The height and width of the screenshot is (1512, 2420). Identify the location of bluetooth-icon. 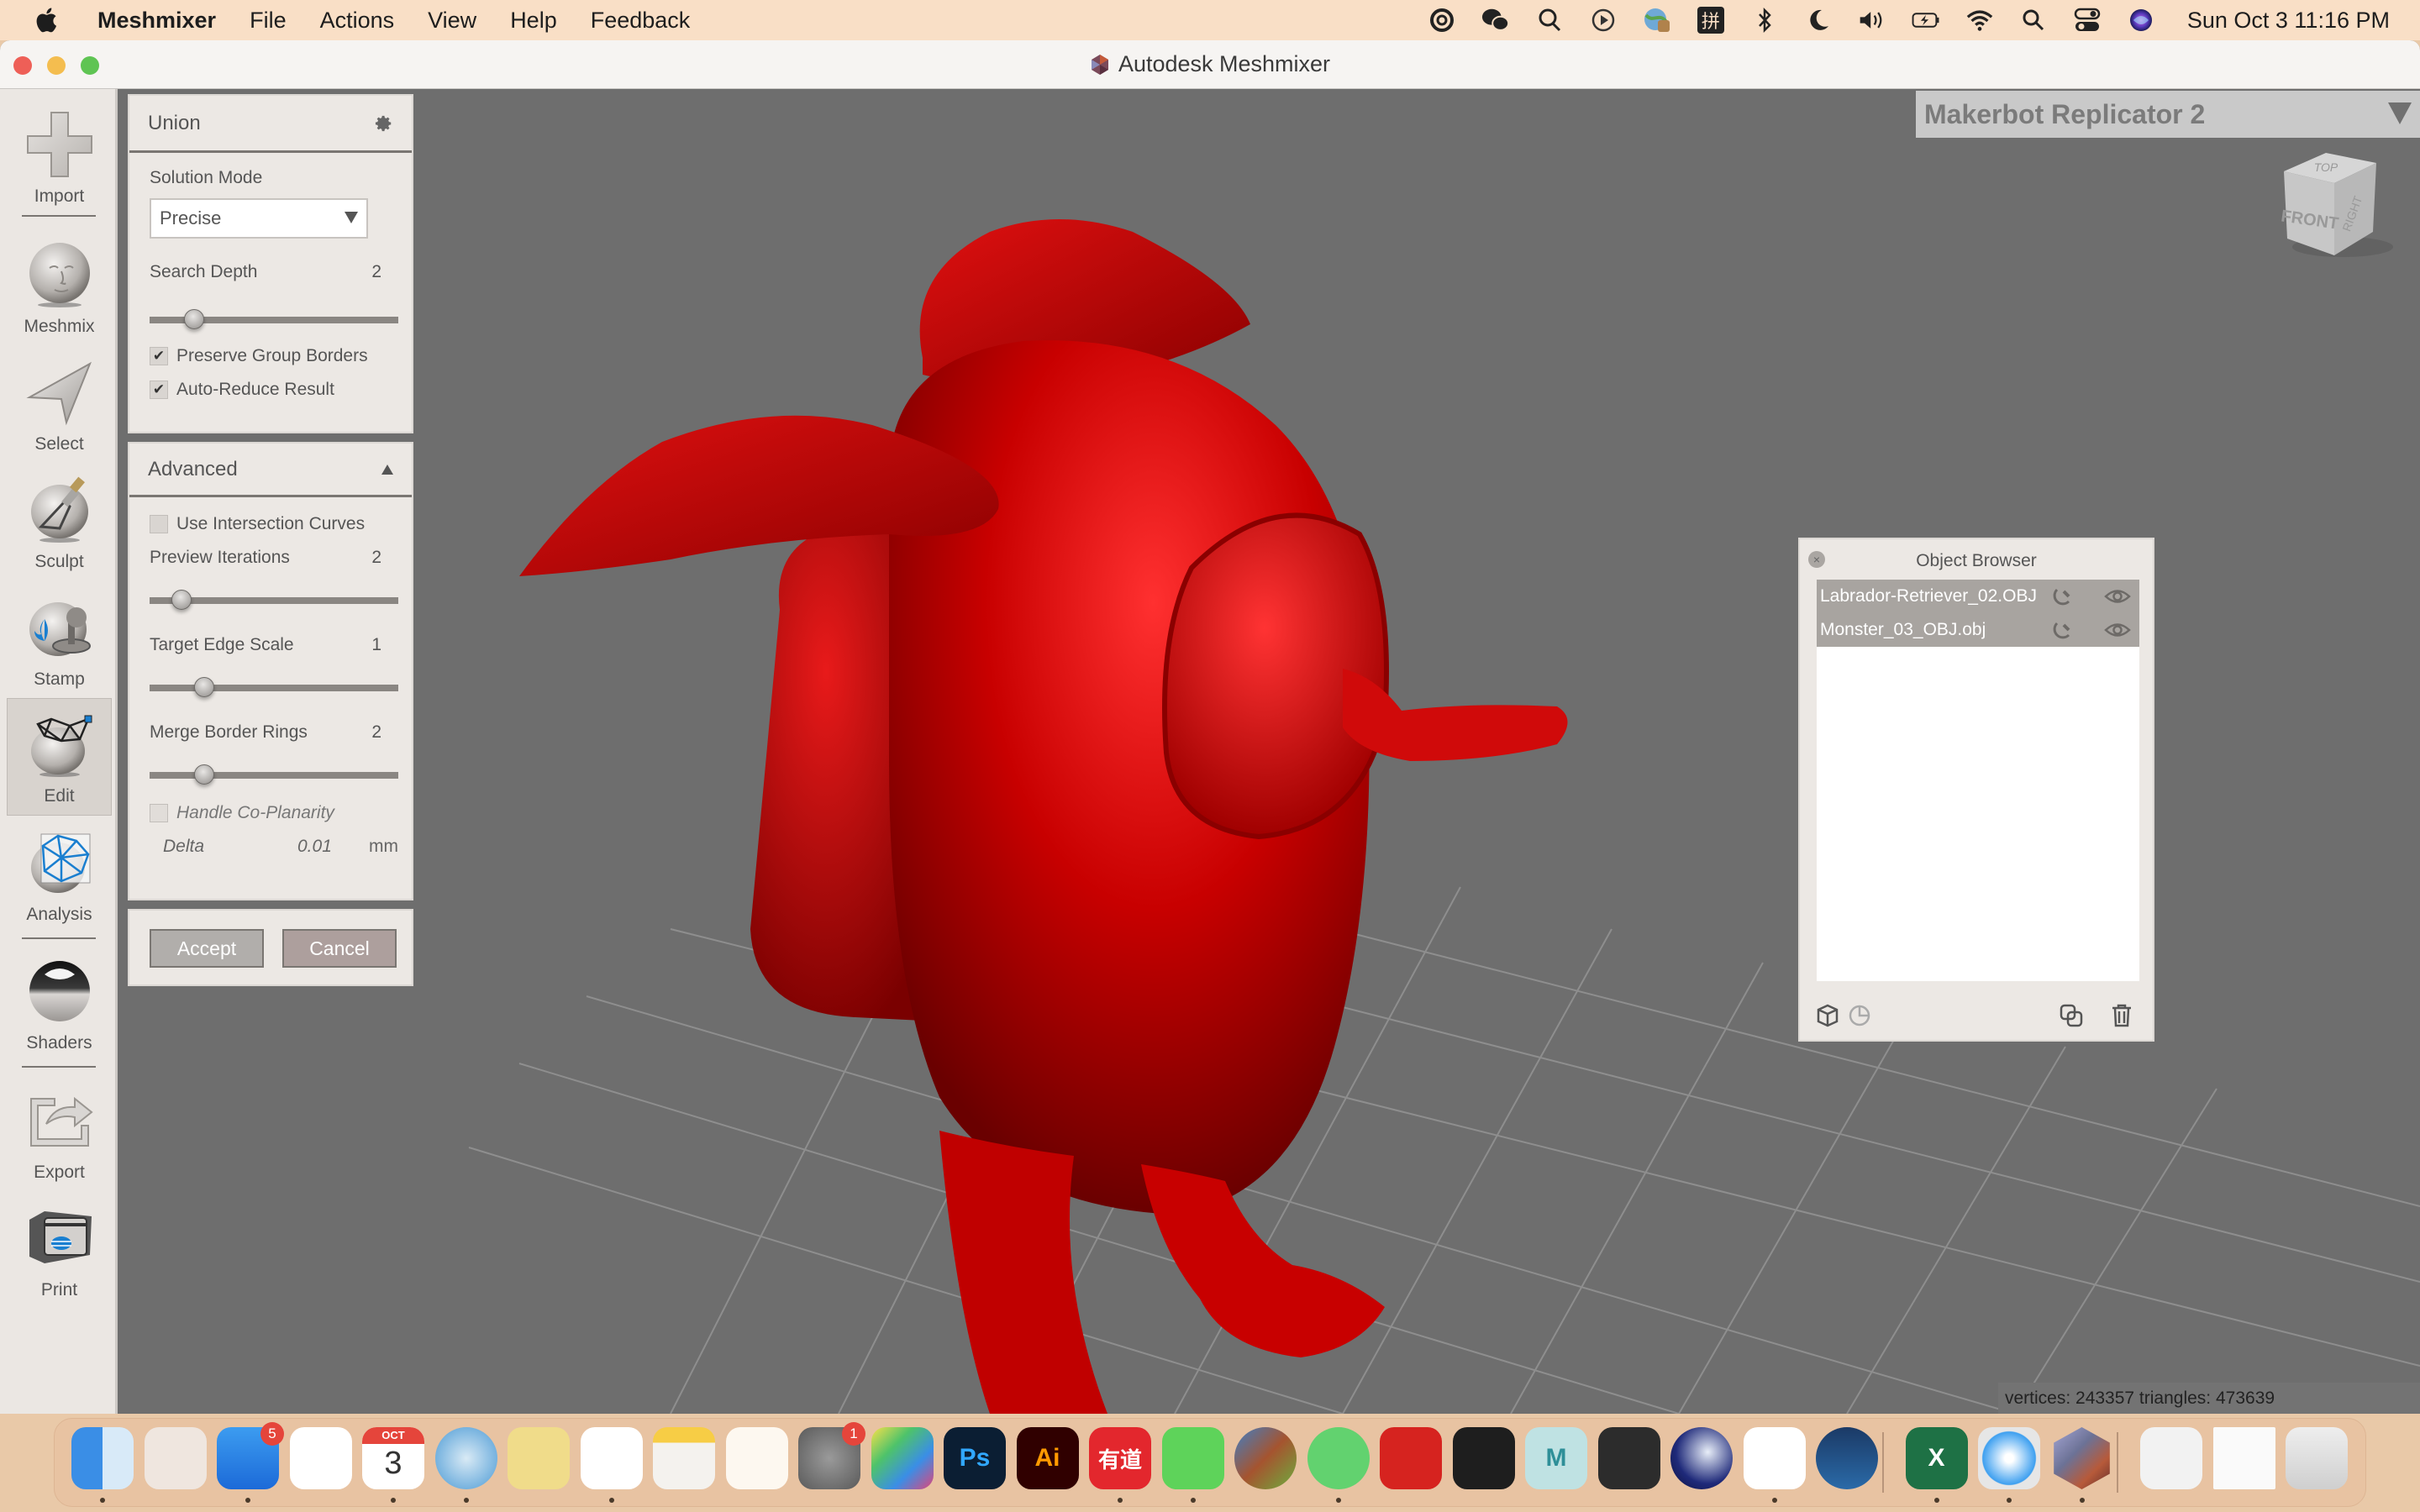
(1764, 20).